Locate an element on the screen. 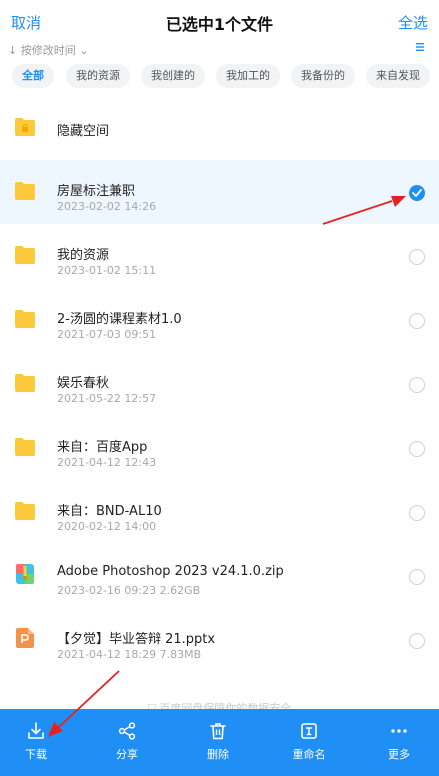 The width and height of the screenshot is (439, 776). filter-chips: 全部 我的资源 我创建的 我加工的 我备份的 来自发现 is located at coordinates (219, 77).